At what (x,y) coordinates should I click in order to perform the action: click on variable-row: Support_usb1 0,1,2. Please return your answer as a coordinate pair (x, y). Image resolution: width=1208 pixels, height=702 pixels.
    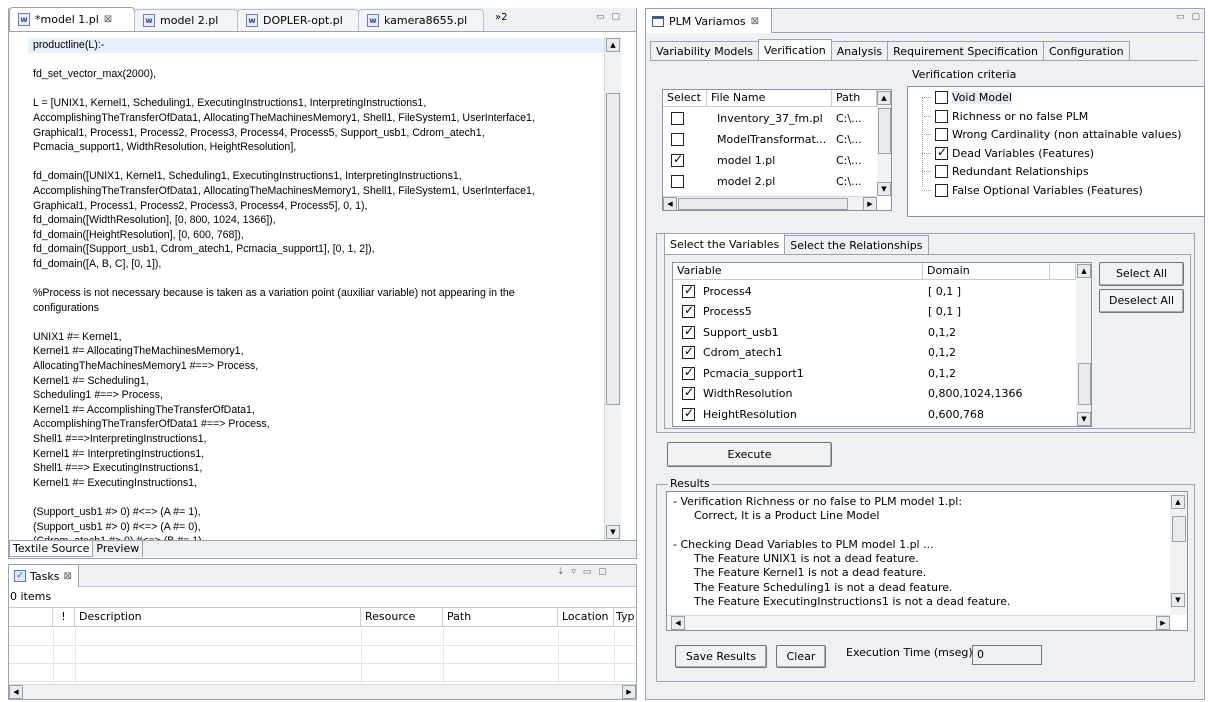
    Looking at the image, I should click on (873, 332).